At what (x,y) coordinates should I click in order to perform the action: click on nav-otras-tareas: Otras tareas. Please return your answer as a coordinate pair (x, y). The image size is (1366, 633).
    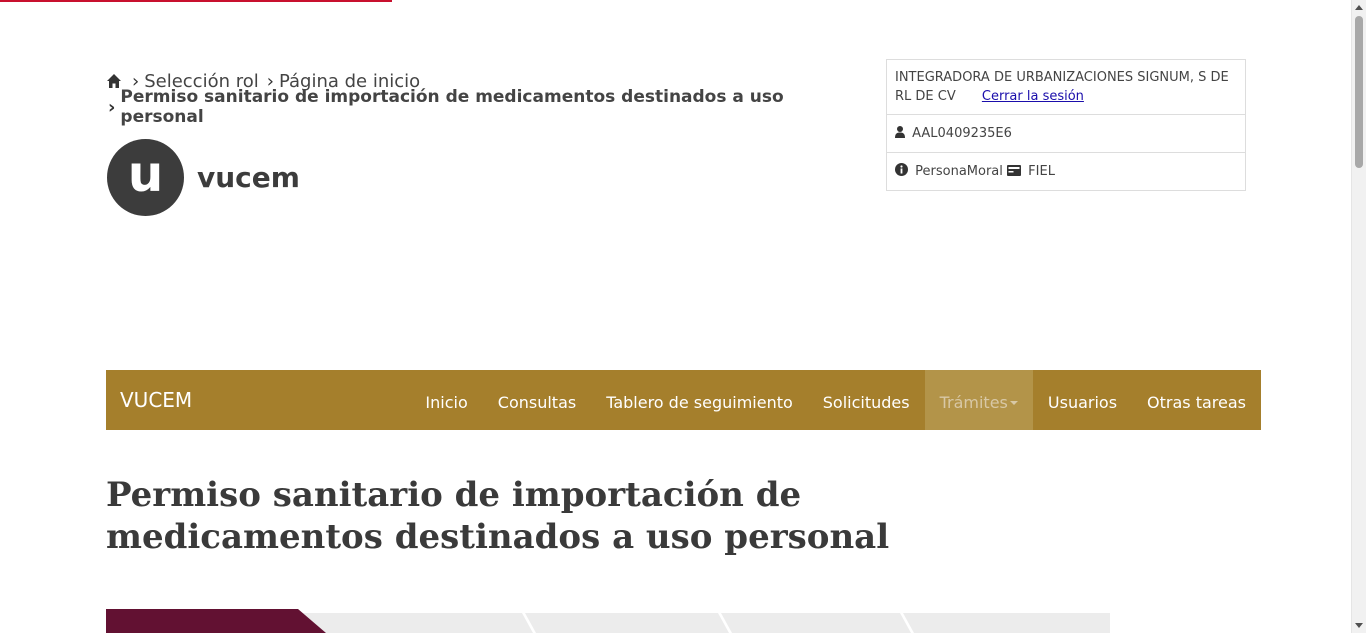
    Looking at the image, I should click on (1196, 400).